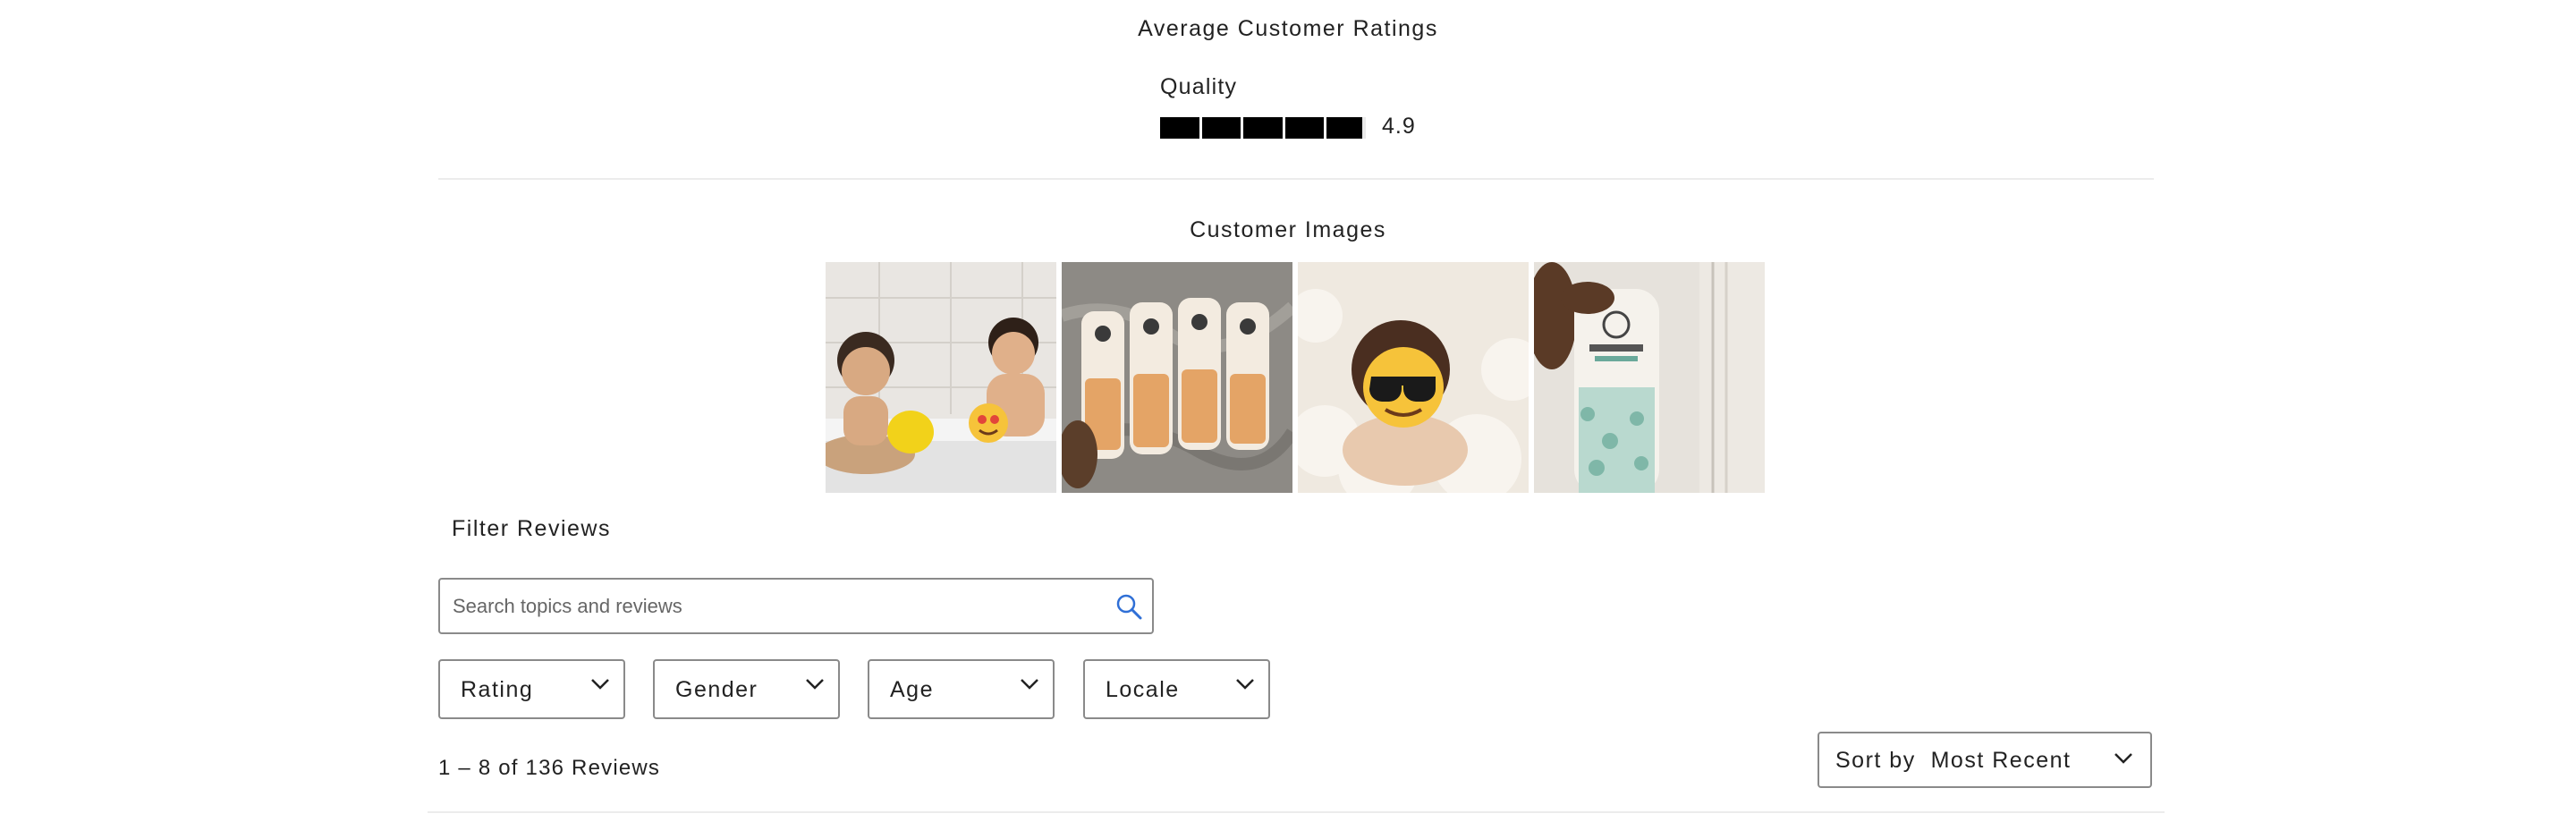 The image size is (2576, 839). What do you see at coordinates (531, 528) in the screenshot?
I see `filter-reviews-title: Filter Reviews` at bounding box center [531, 528].